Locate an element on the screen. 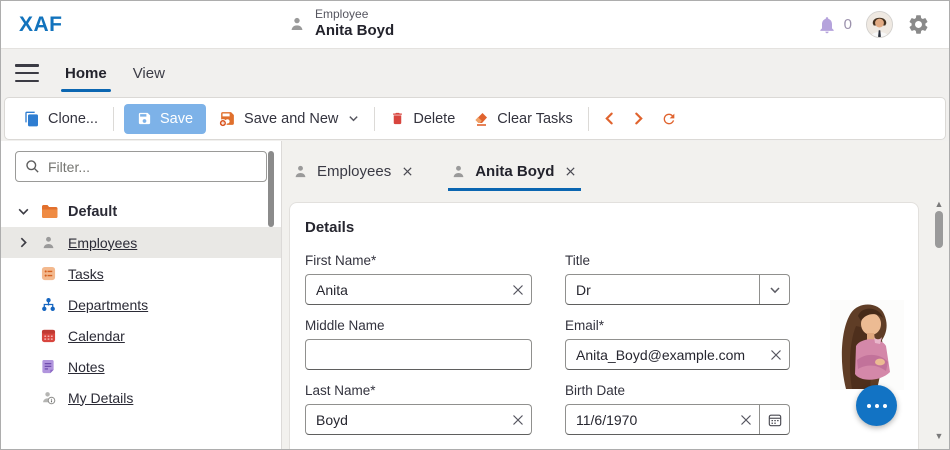  header-record-info: Employee Anita Boyd is located at coordinates (341, 23).